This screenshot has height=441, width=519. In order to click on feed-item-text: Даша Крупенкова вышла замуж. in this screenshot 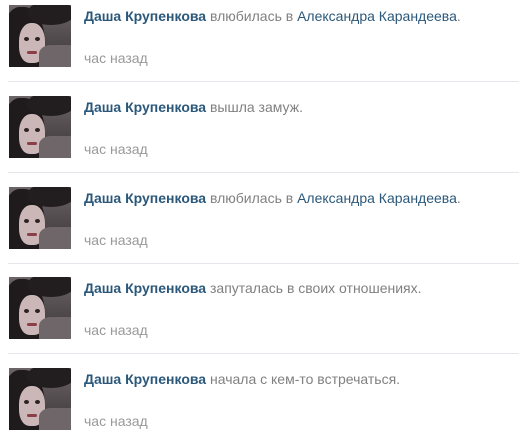, I will do `click(299, 107)`.